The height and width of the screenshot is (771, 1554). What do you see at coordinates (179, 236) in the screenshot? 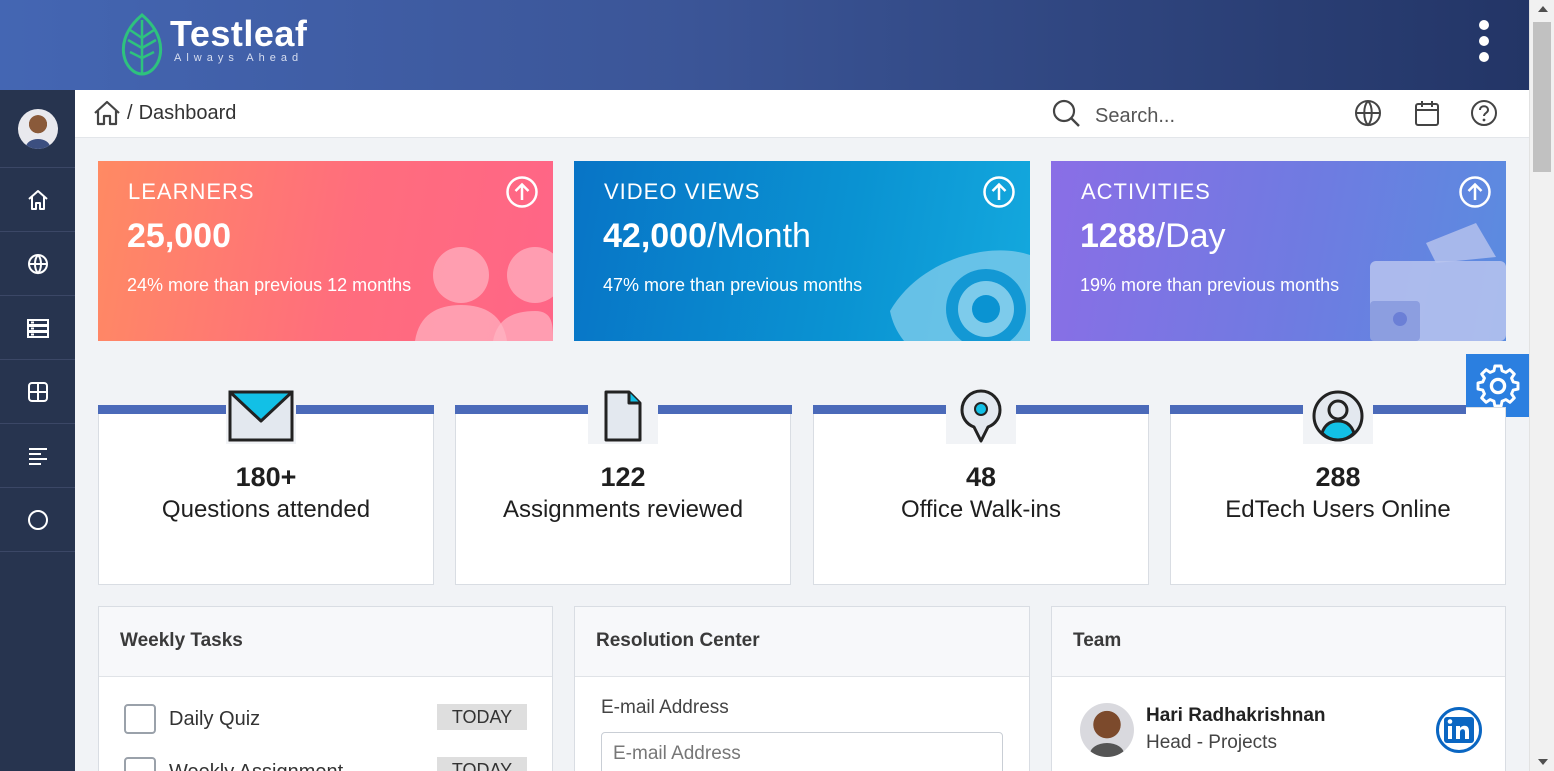
I see `stat-value: 25,000` at bounding box center [179, 236].